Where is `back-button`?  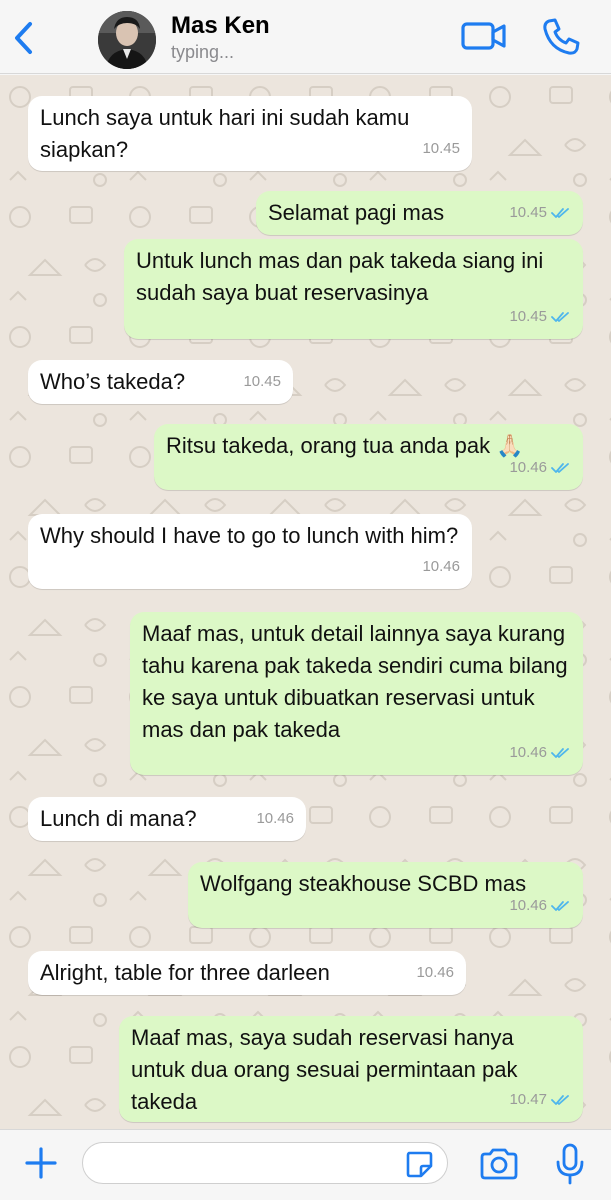 back-button is located at coordinates (26, 38).